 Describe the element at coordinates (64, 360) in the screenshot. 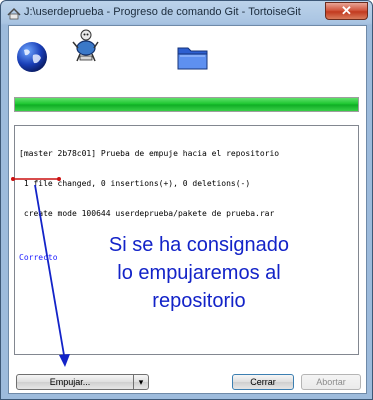

I see `arrow-head` at that location.